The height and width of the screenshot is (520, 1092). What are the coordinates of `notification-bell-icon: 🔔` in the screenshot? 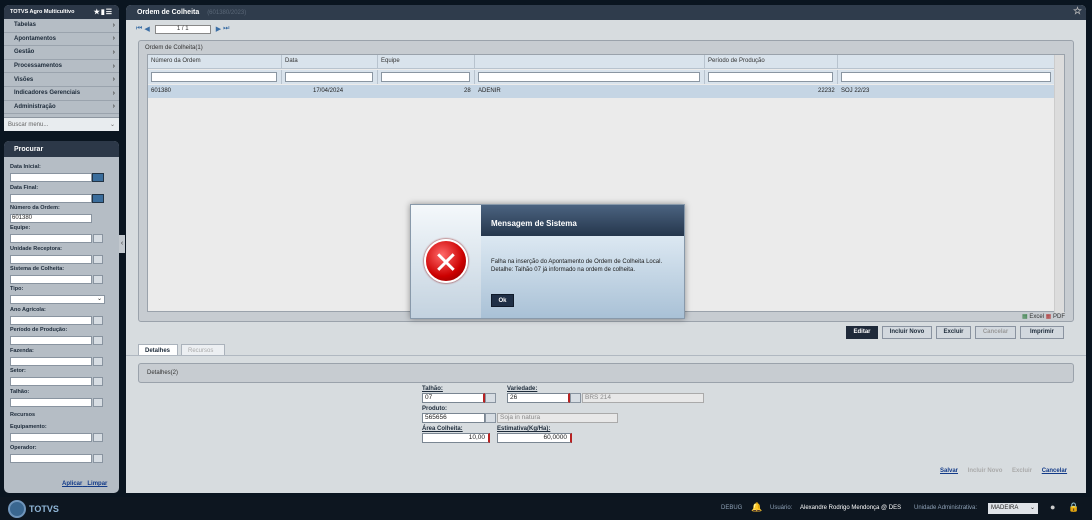 It's located at (756, 507).